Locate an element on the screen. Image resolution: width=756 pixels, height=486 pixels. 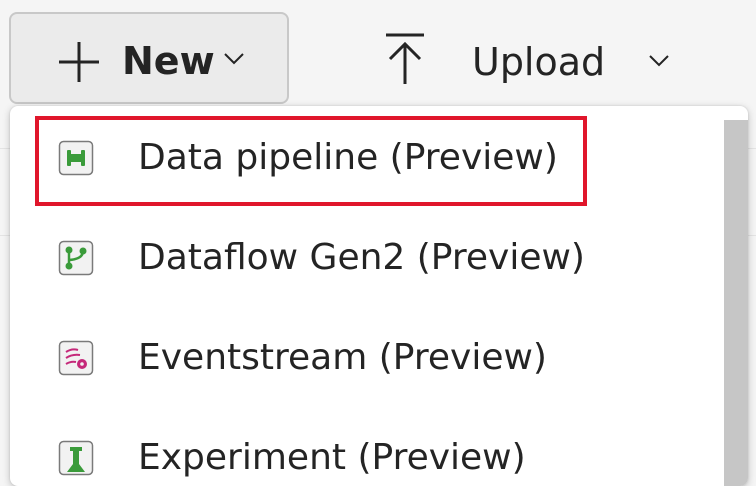
new-button: New is located at coordinates (149, 58).